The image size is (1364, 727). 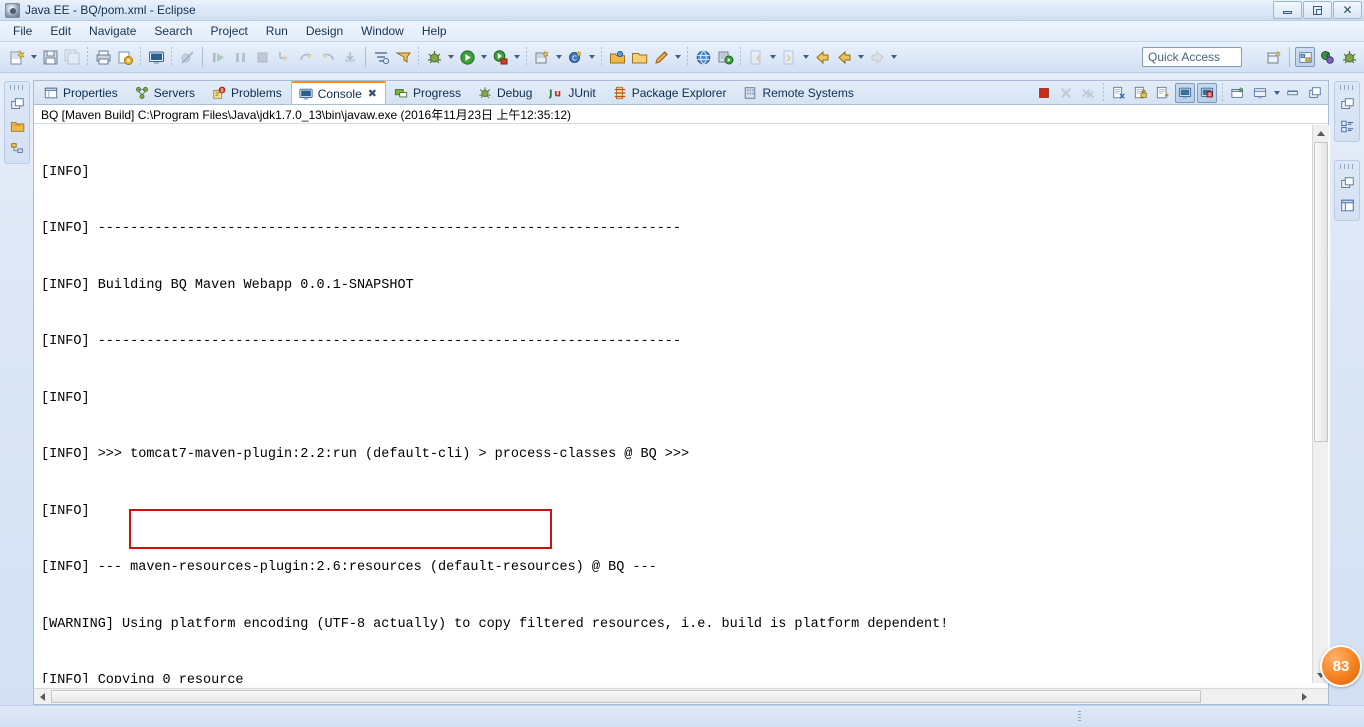 I want to click on menu-project: Project, so click(x=228, y=31).